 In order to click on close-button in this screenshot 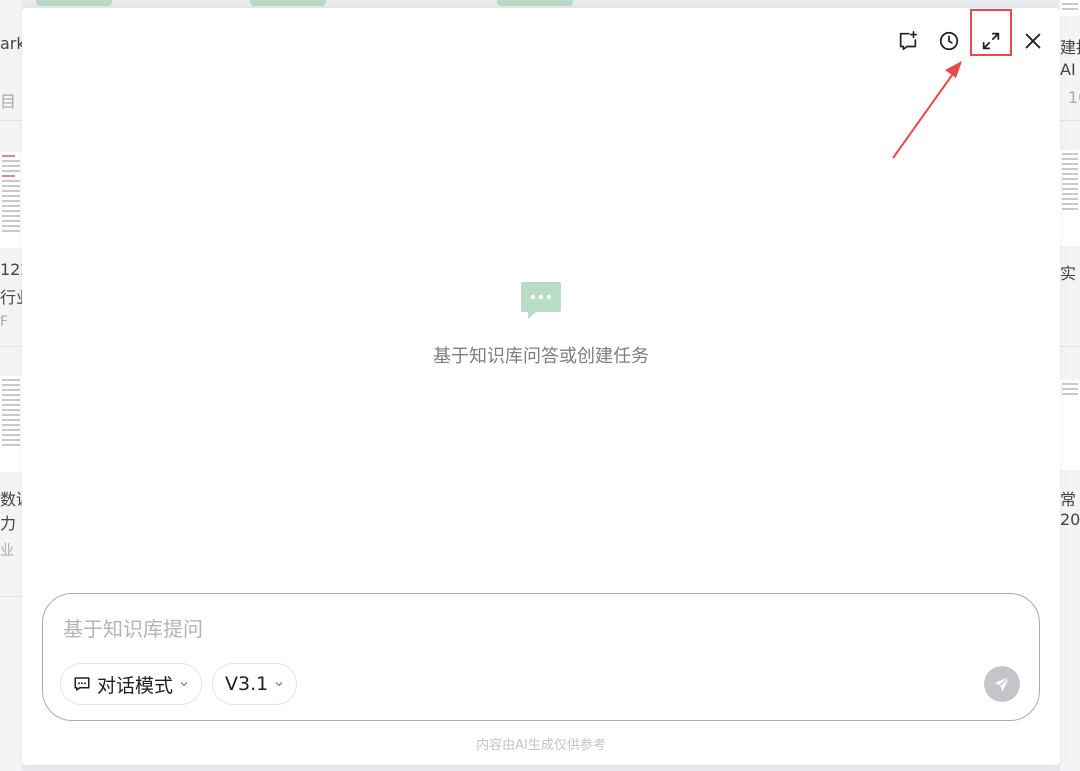, I will do `click(1033, 41)`.